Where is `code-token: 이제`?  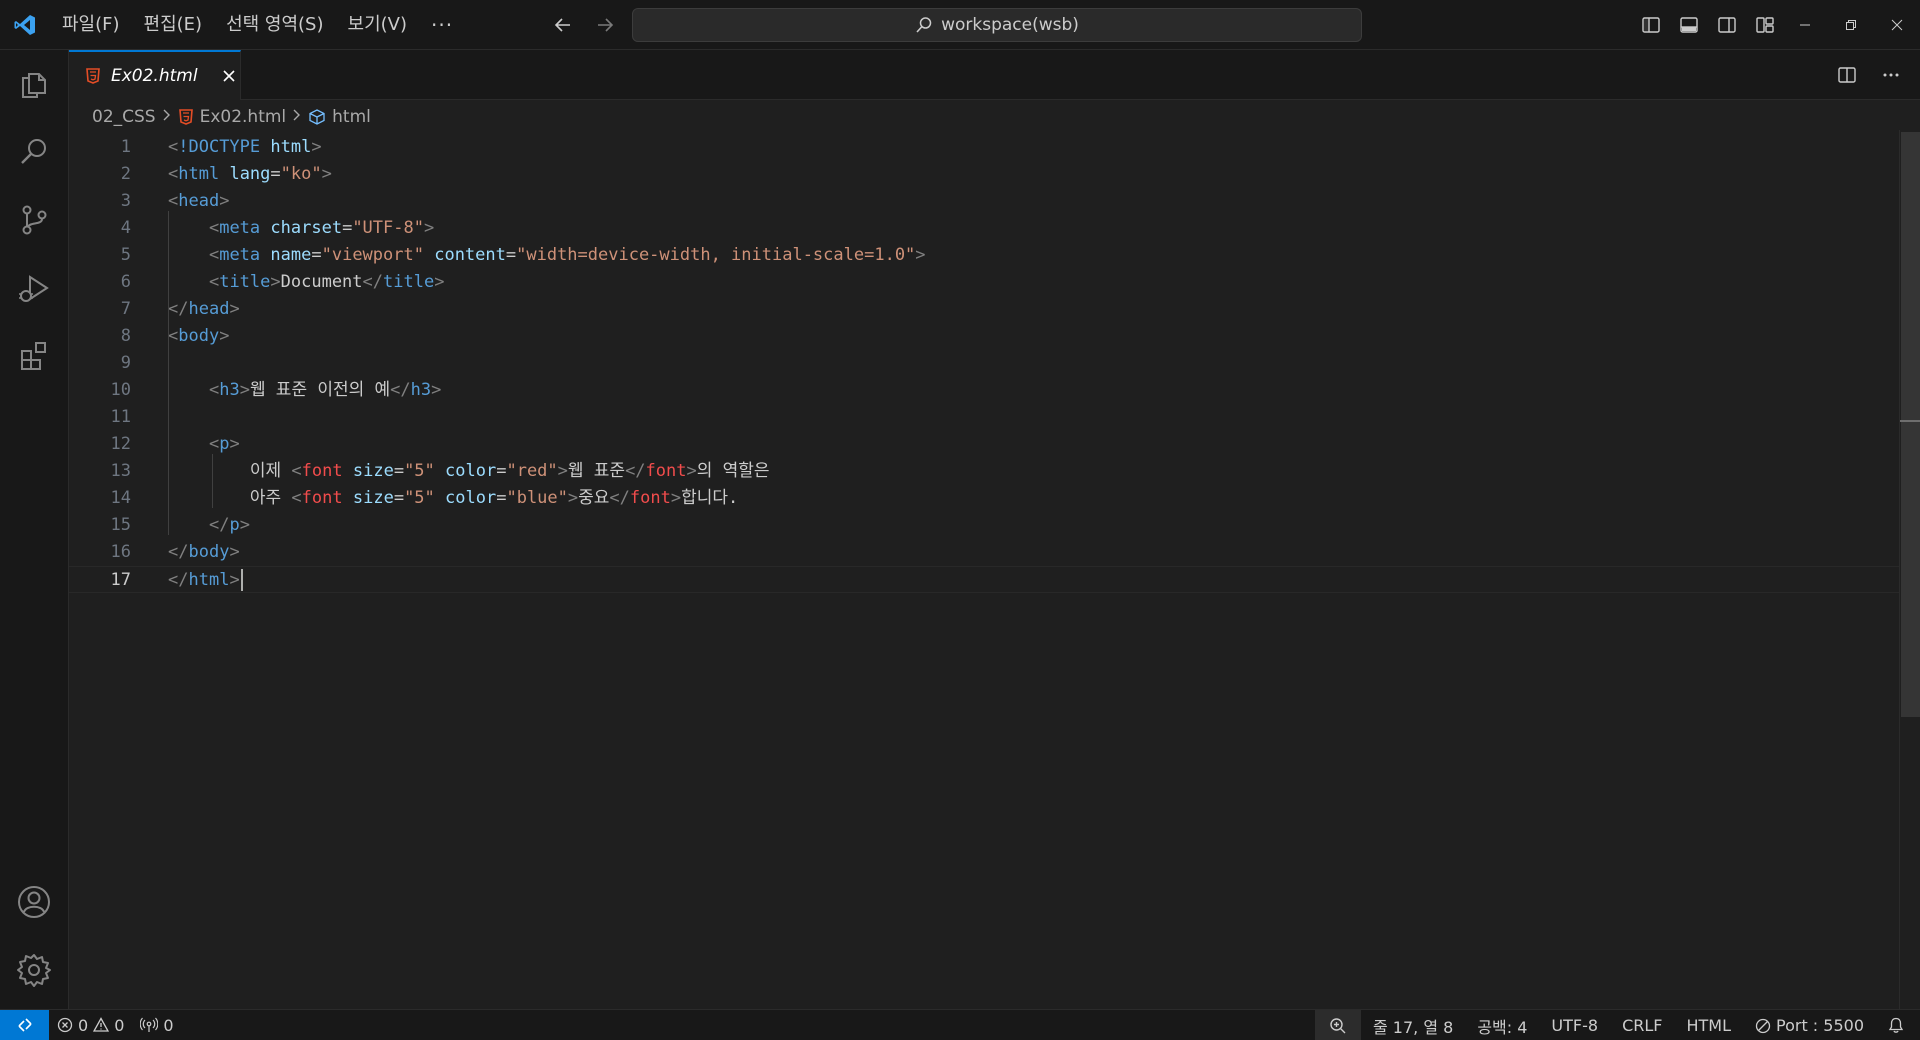
code-token: 이제 is located at coordinates (230, 471).